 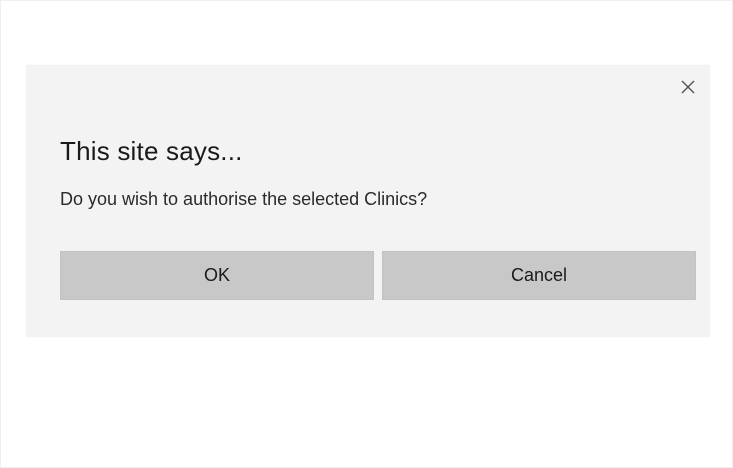 I want to click on ok-button: OK, so click(x=217, y=275).